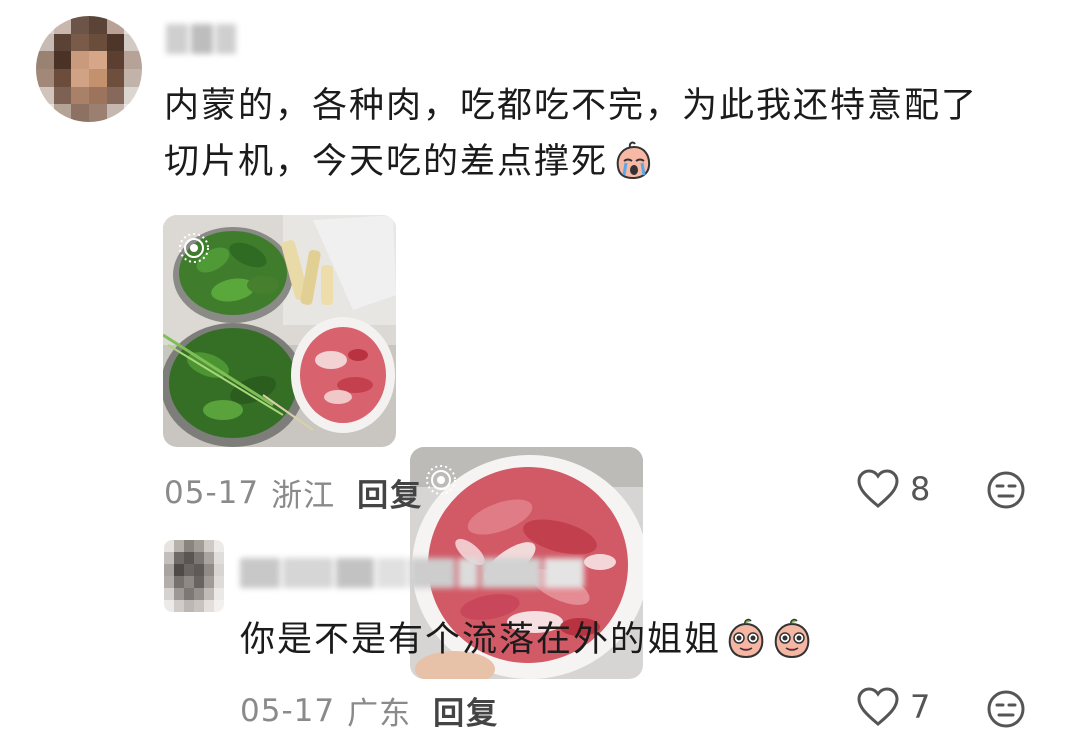  Describe the element at coordinates (526, 640) in the screenshot. I see `reply-text: 你是不是有个流落在外的姐姐` at that location.